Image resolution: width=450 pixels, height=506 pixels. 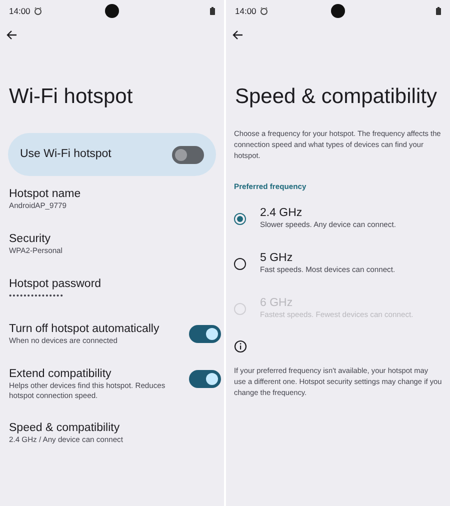 What do you see at coordinates (66, 154) in the screenshot?
I see `switch-label: Use Wi-Fi hotspot` at bounding box center [66, 154].